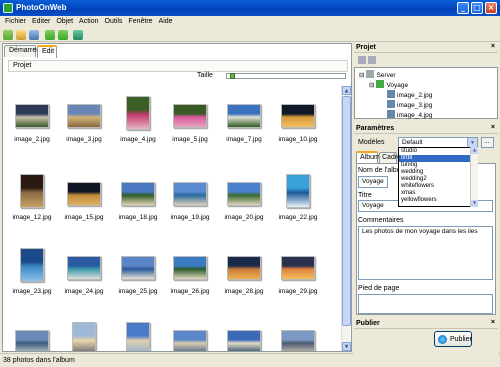 This screenshot has width=500, height=367. What do you see at coordinates (298, 269) in the screenshot?
I see `photo-thumbnail: image_29.jpg` at bounding box center [298, 269].